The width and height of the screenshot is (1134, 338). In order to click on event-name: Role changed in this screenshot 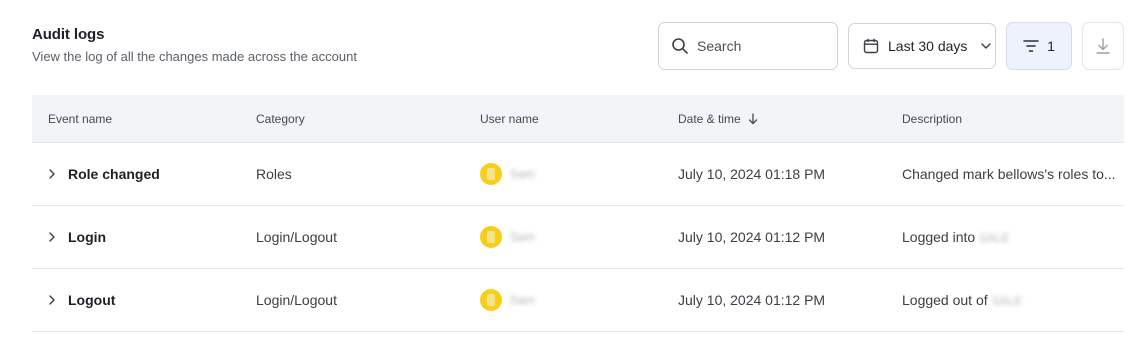, I will do `click(114, 174)`.